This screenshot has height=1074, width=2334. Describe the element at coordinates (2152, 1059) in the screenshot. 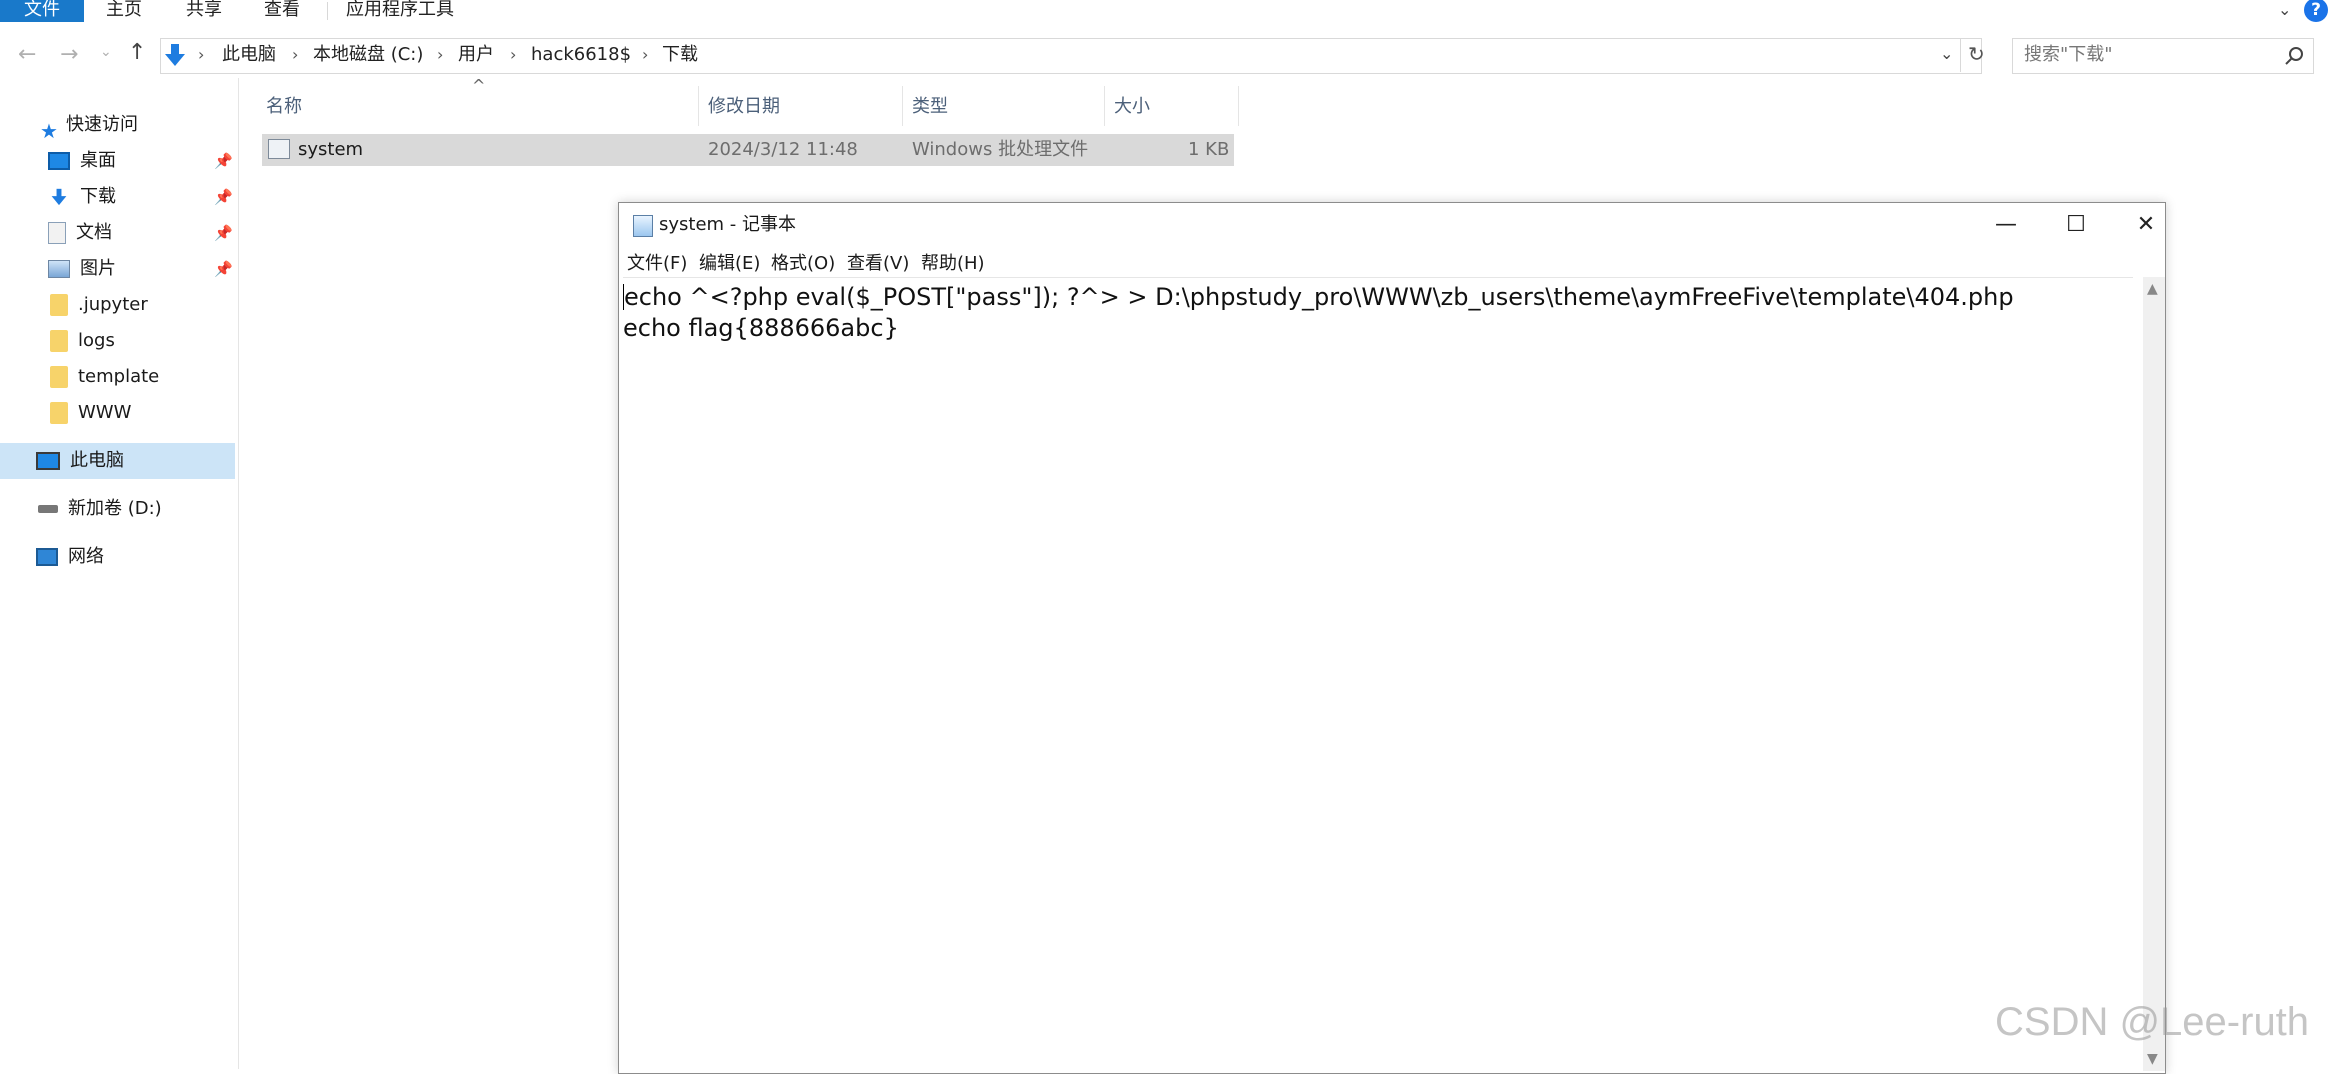

I see `scroll-down-icon: ▼` at that location.